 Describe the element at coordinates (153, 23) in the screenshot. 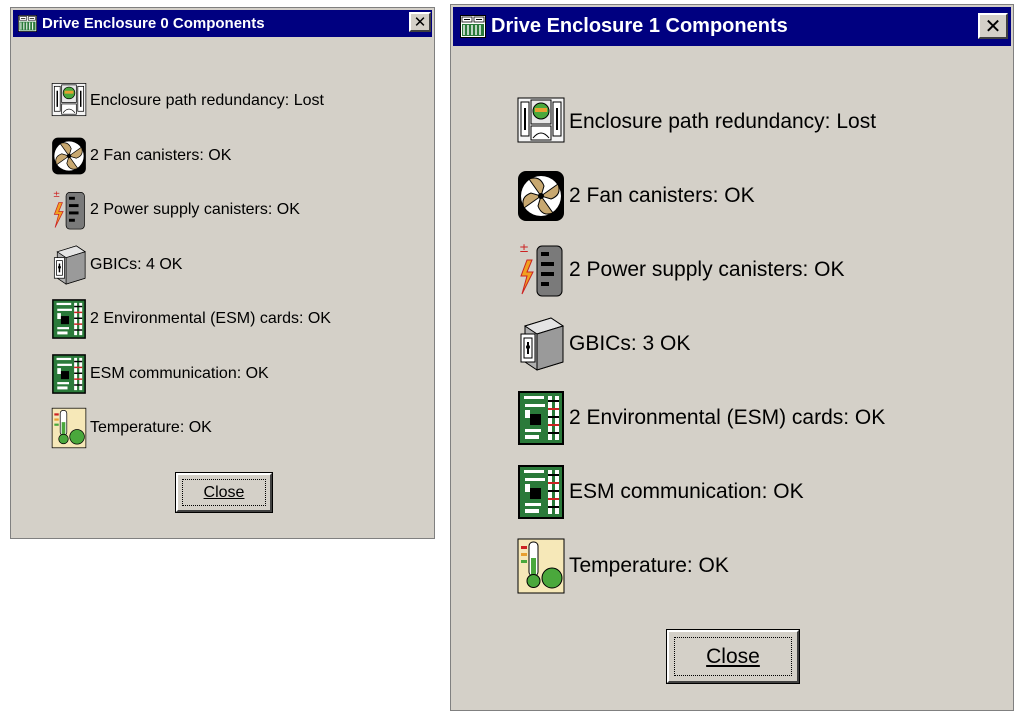

I see `window-title: Drive Enclosure 0 Components` at that location.